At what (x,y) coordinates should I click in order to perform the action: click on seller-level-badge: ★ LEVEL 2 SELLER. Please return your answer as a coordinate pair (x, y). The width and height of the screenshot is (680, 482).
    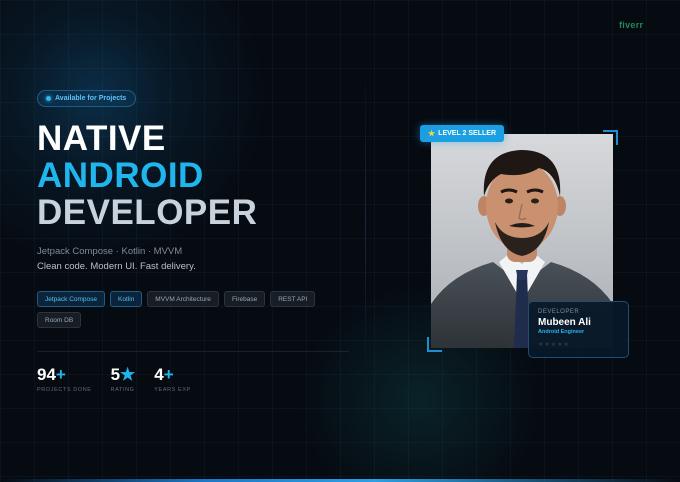
    Looking at the image, I should click on (462, 133).